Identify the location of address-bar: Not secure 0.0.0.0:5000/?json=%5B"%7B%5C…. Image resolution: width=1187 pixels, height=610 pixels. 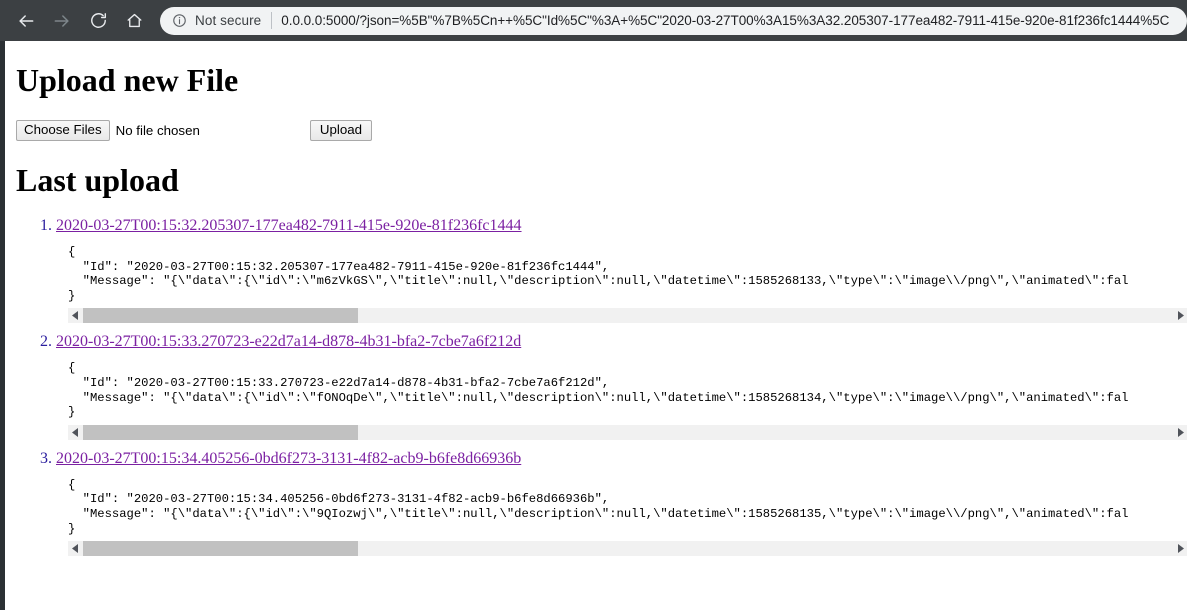
(673, 20).